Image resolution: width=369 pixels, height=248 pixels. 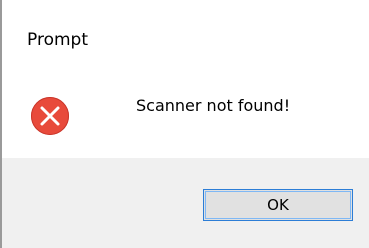 What do you see at coordinates (278, 205) in the screenshot?
I see `ok-button: OK` at bounding box center [278, 205].